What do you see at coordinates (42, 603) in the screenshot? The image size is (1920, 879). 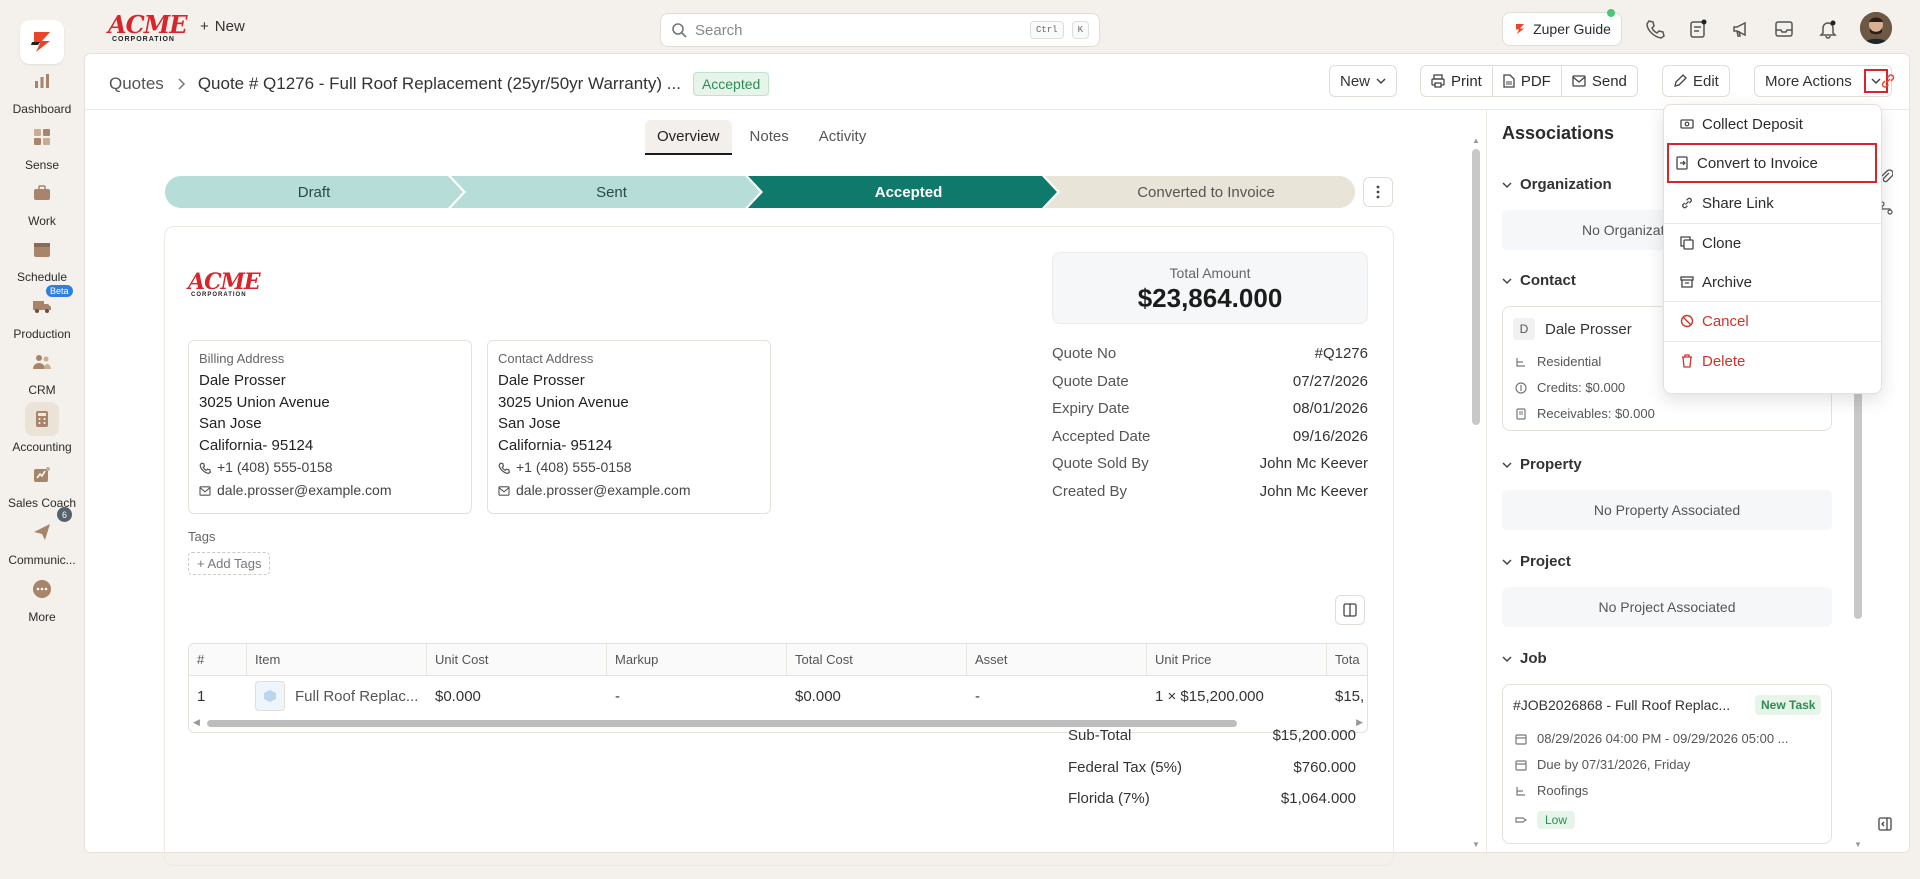 I see `nav-more: More` at bounding box center [42, 603].